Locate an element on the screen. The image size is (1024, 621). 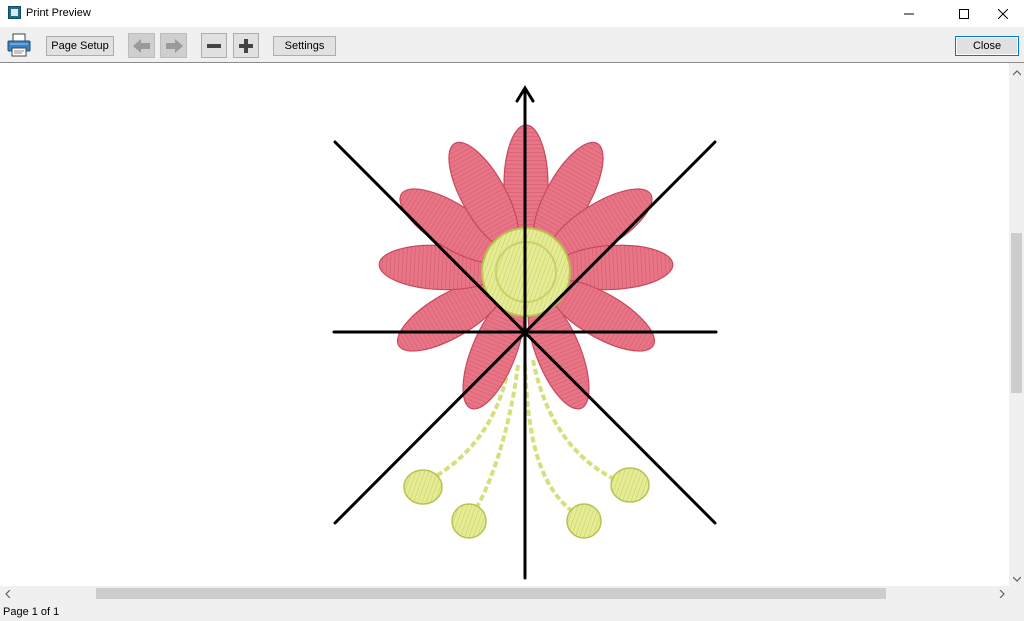
plus-icon is located at coordinates (246, 45).